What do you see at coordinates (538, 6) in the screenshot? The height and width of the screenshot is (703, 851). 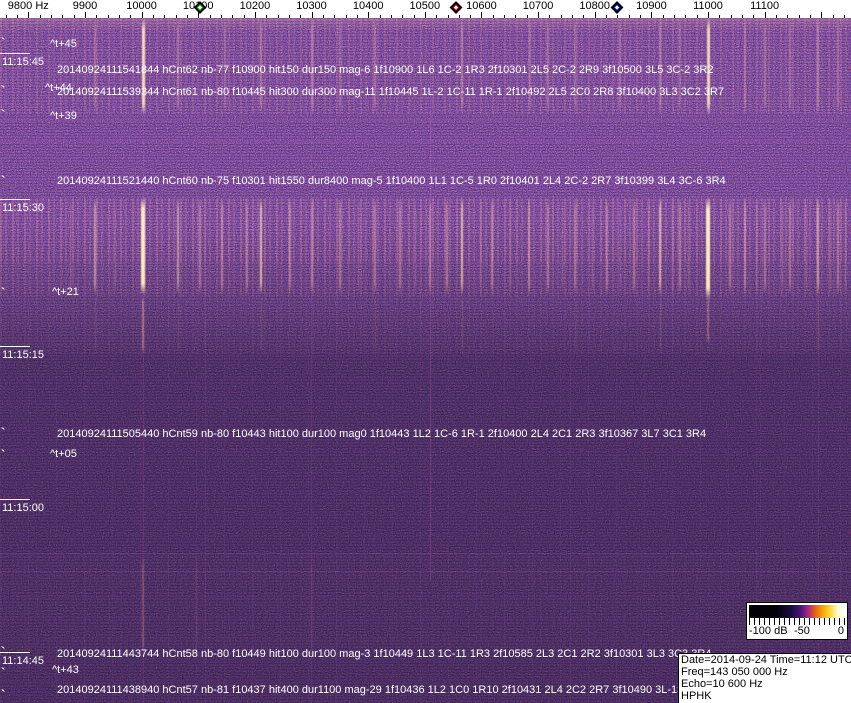 I see `freq-tick-label: 10700` at bounding box center [538, 6].